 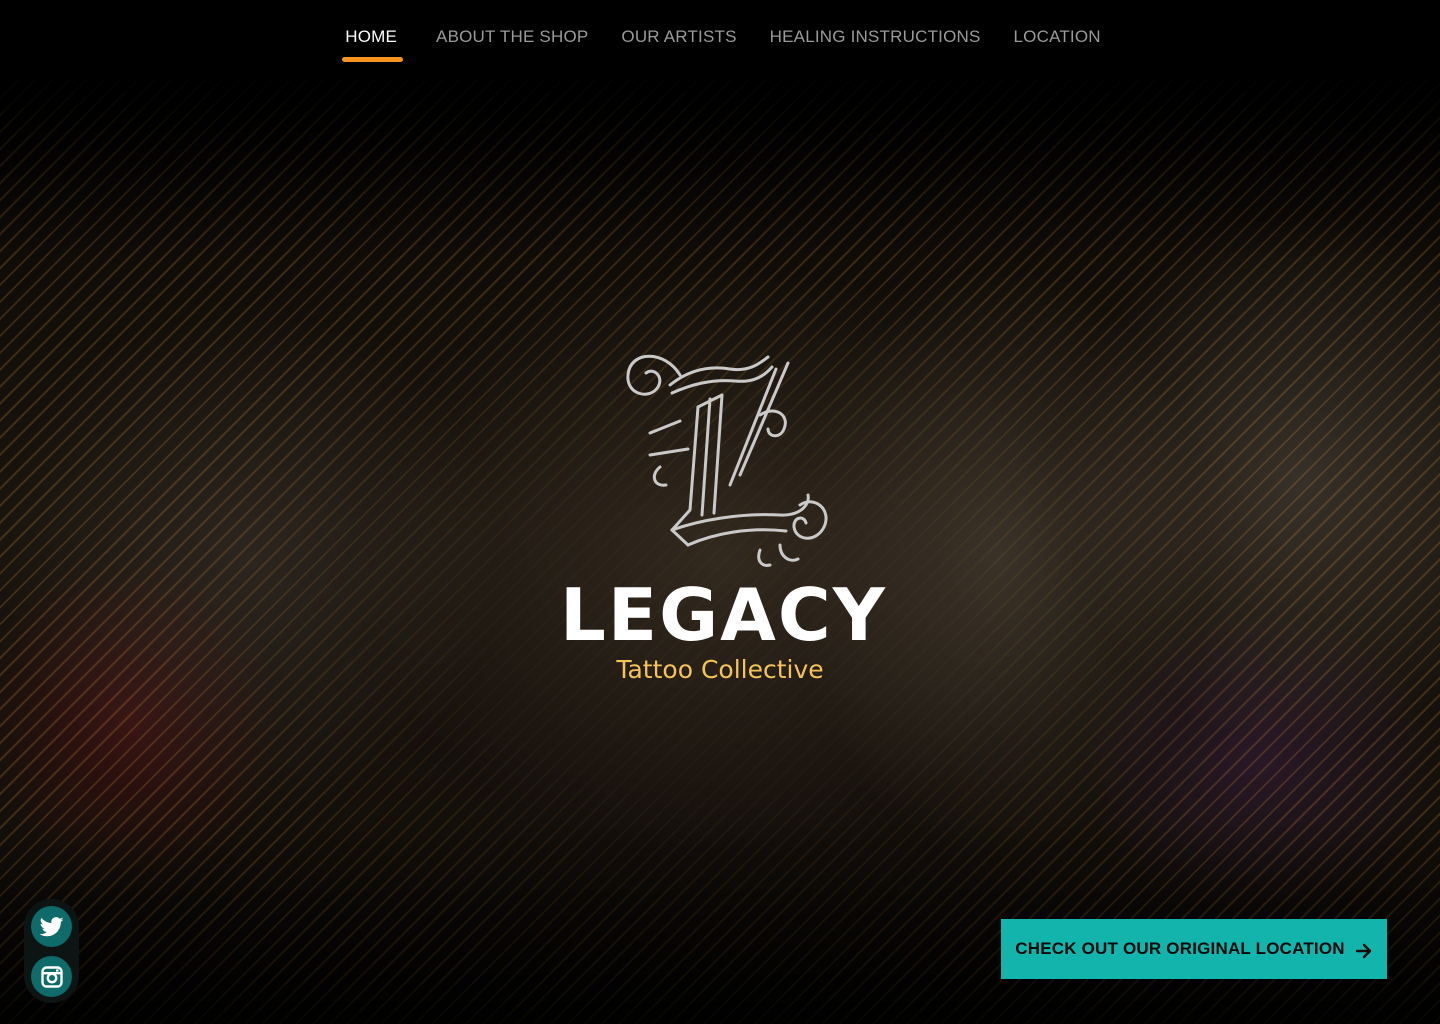 I want to click on nav-item-label: OUR ARTISTS, so click(x=679, y=36).